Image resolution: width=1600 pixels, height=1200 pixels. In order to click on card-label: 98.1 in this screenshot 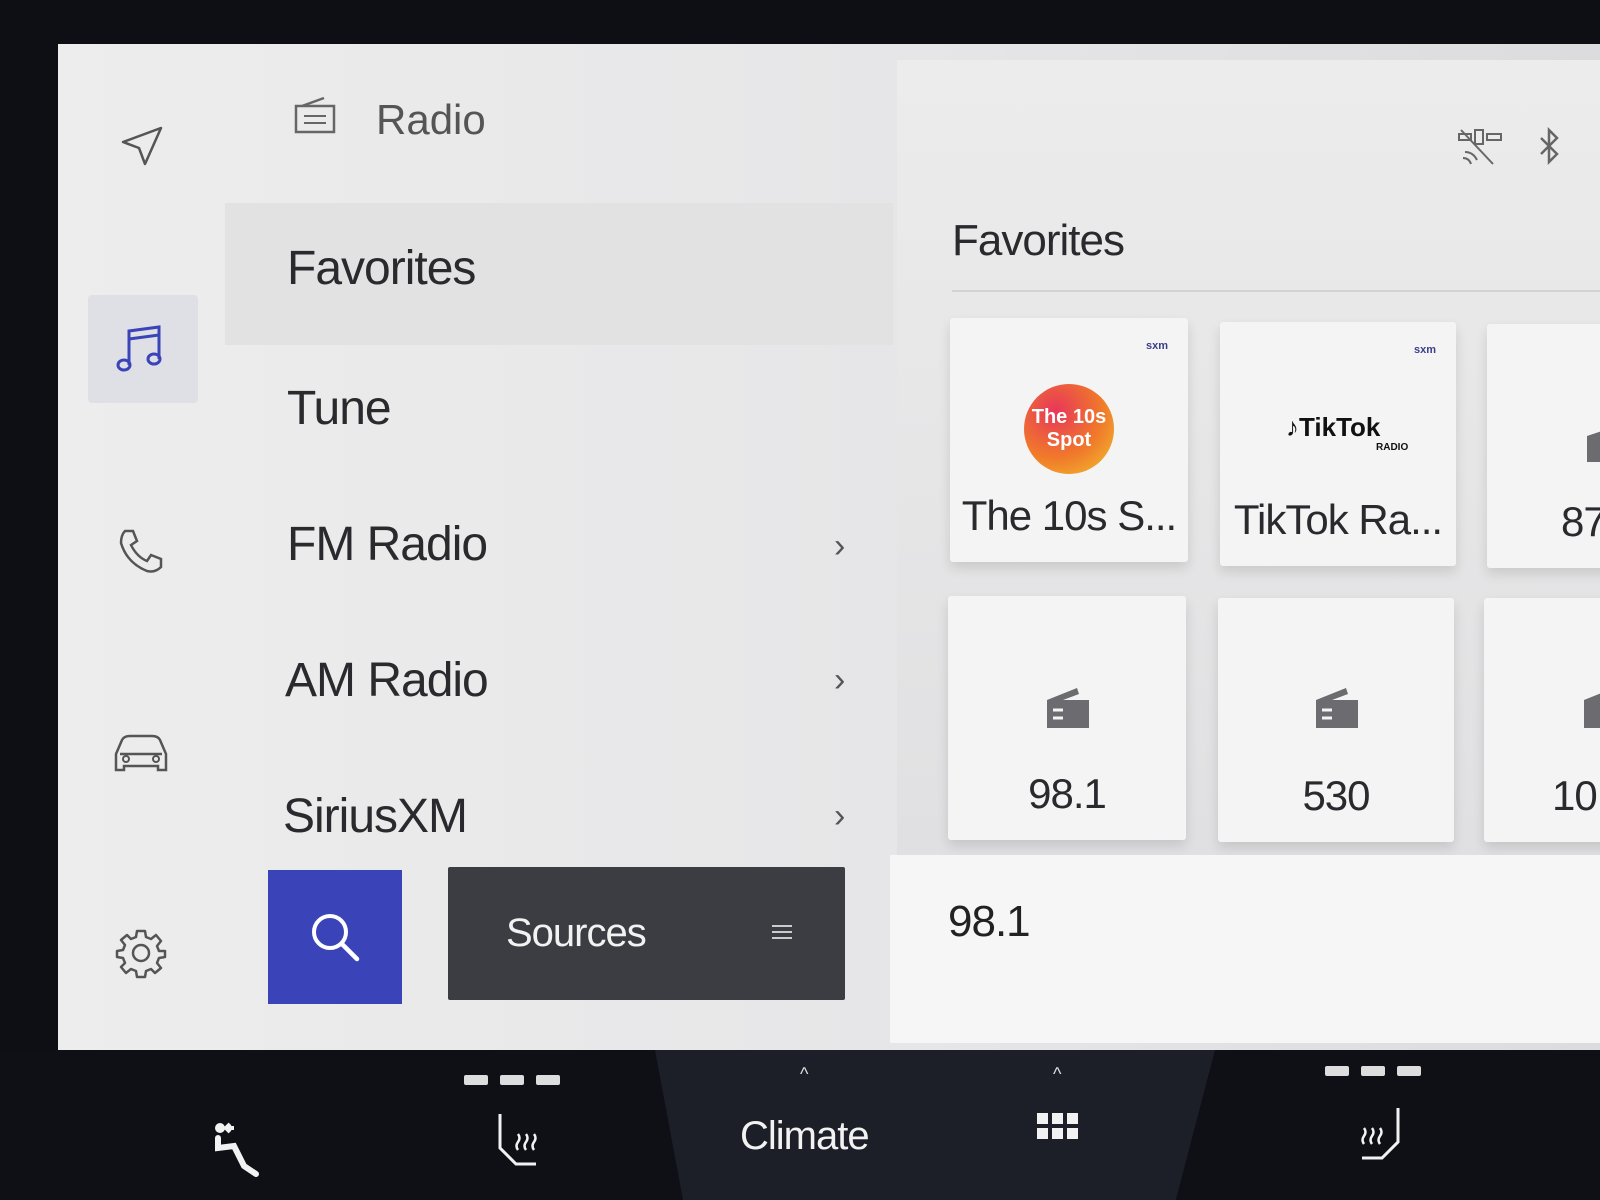, I will do `click(1067, 793)`.